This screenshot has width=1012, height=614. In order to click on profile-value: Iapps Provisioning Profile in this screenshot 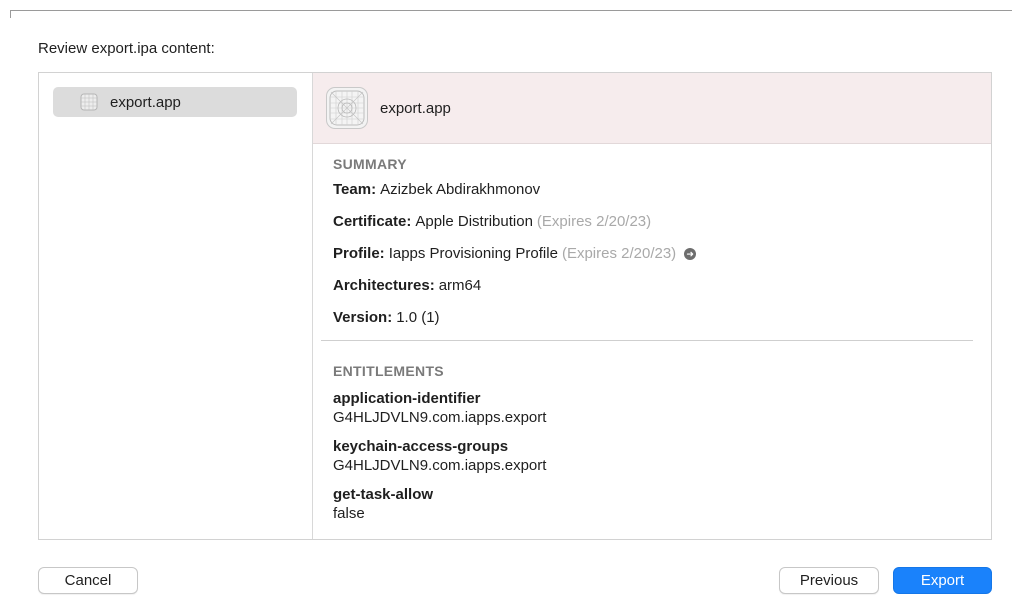, I will do `click(473, 253)`.